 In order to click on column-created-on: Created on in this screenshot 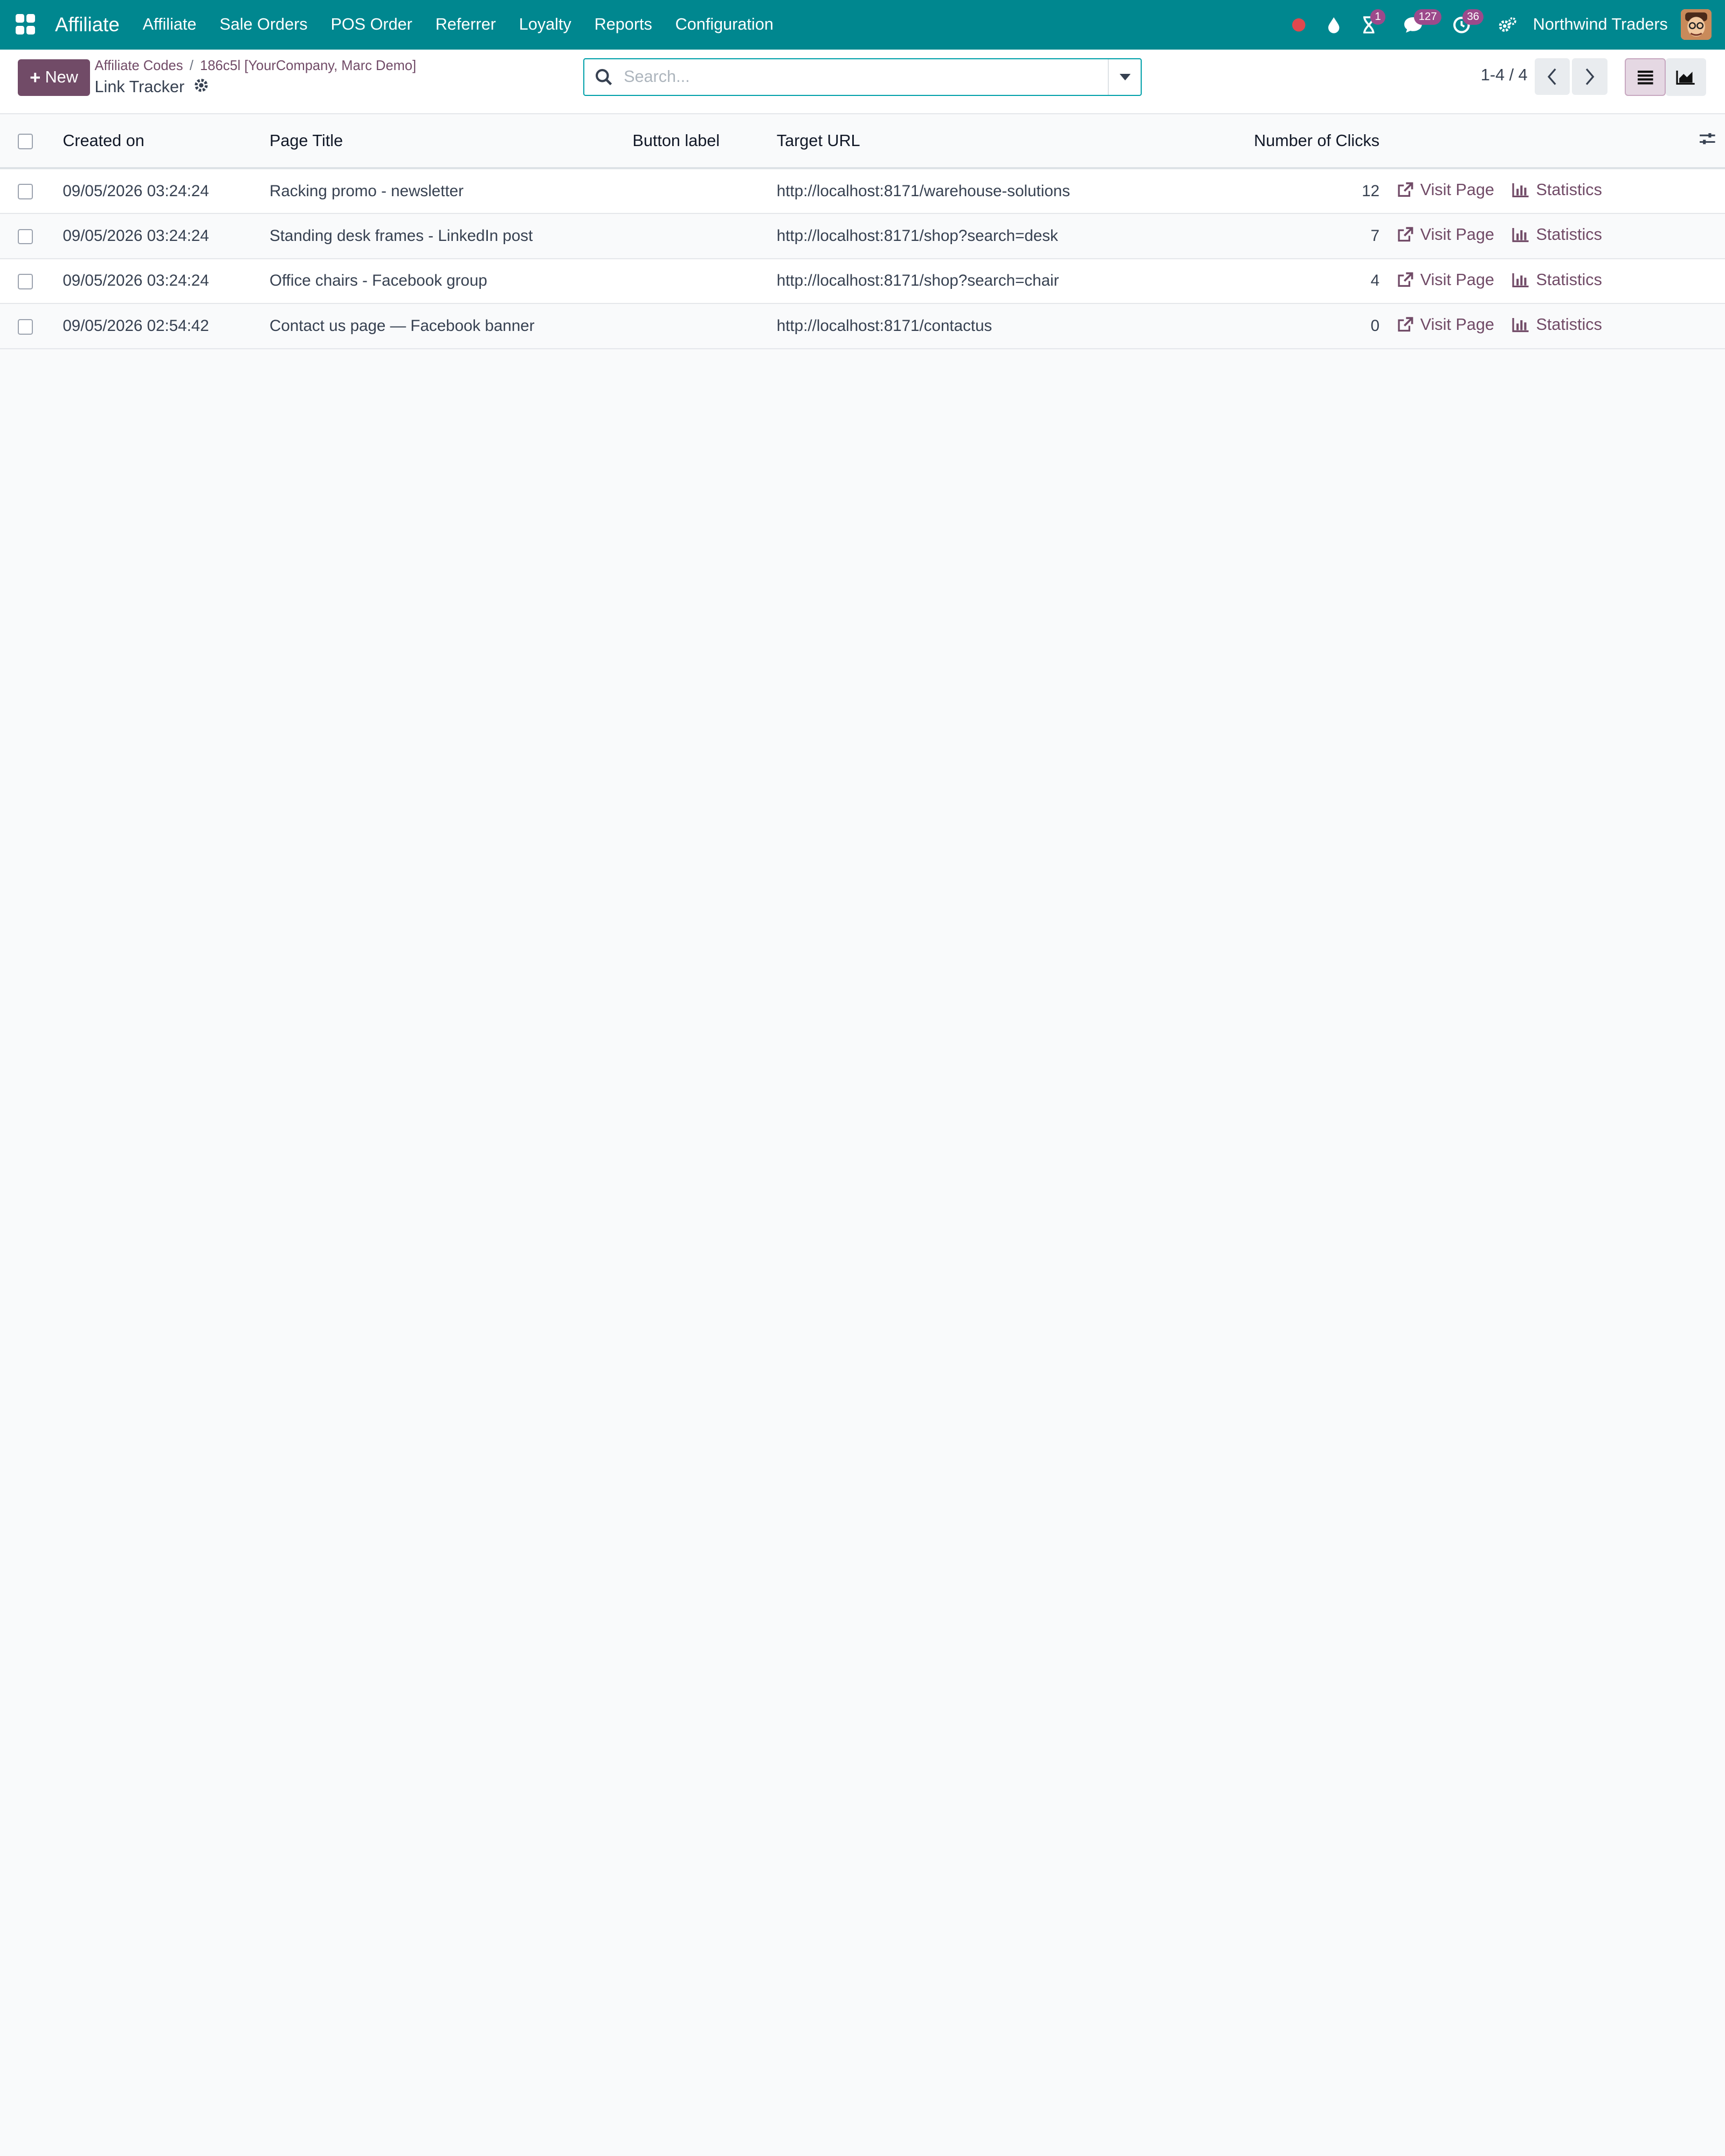, I will do `click(156, 141)`.